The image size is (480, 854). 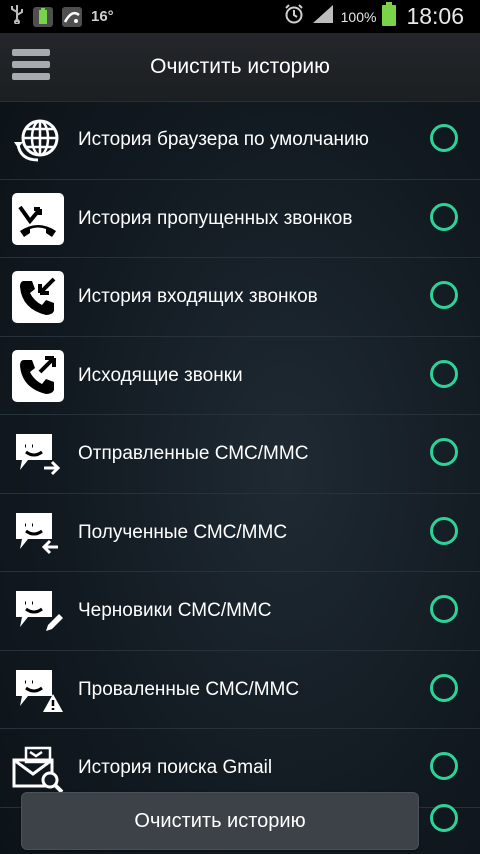 What do you see at coordinates (189, 689) in the screenshot?
I see `list-item-label: Проваленные СМС/MMC` at bounding box center [189, 689].